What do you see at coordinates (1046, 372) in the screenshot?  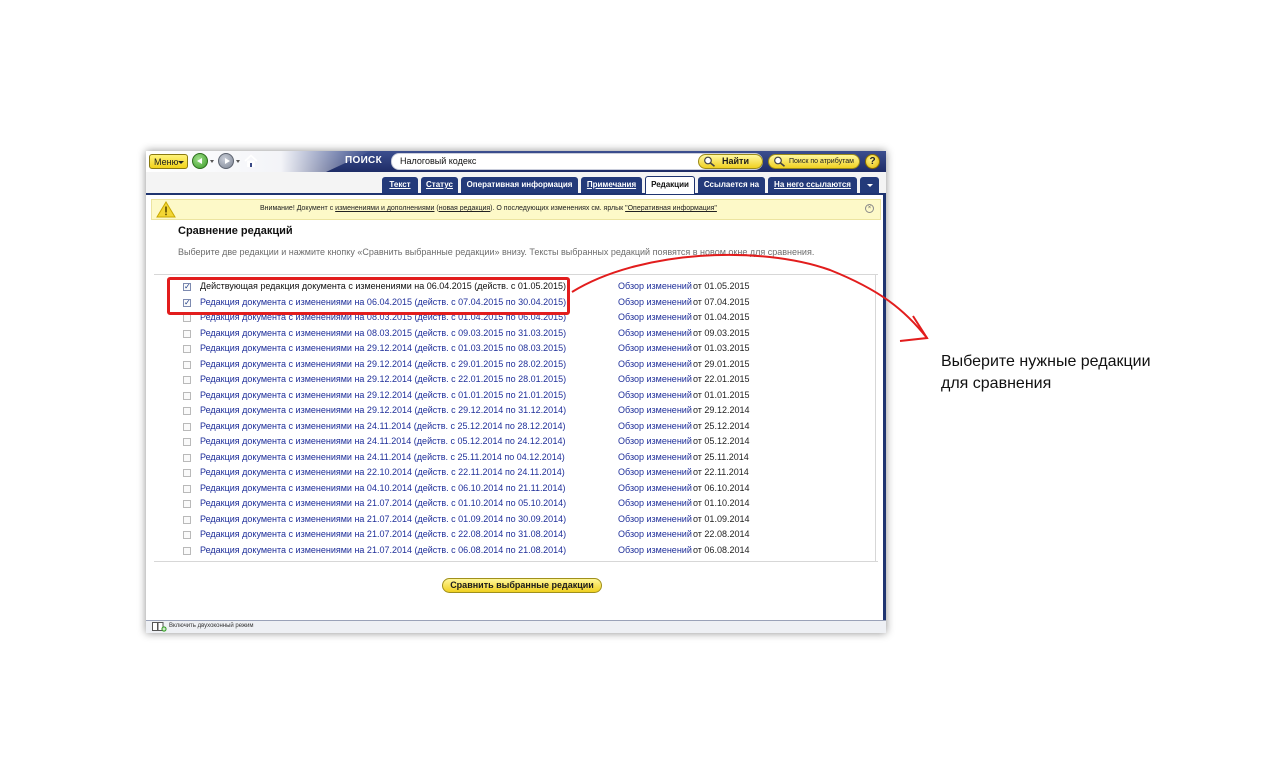 I see `annotation-text: Выберите нужные редакции для сравнения` at bounding box center [1046, 372].